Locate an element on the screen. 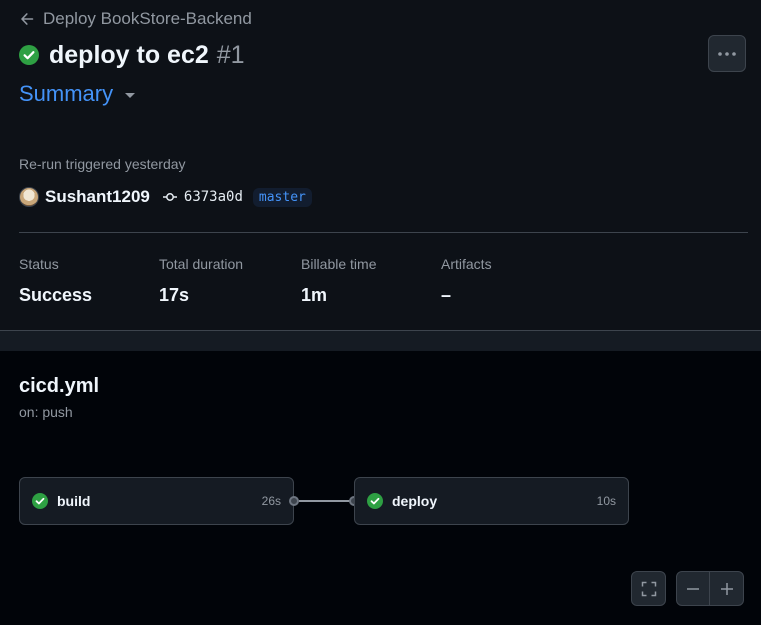  summary-label: Summary is located at coordinates (66, 94).